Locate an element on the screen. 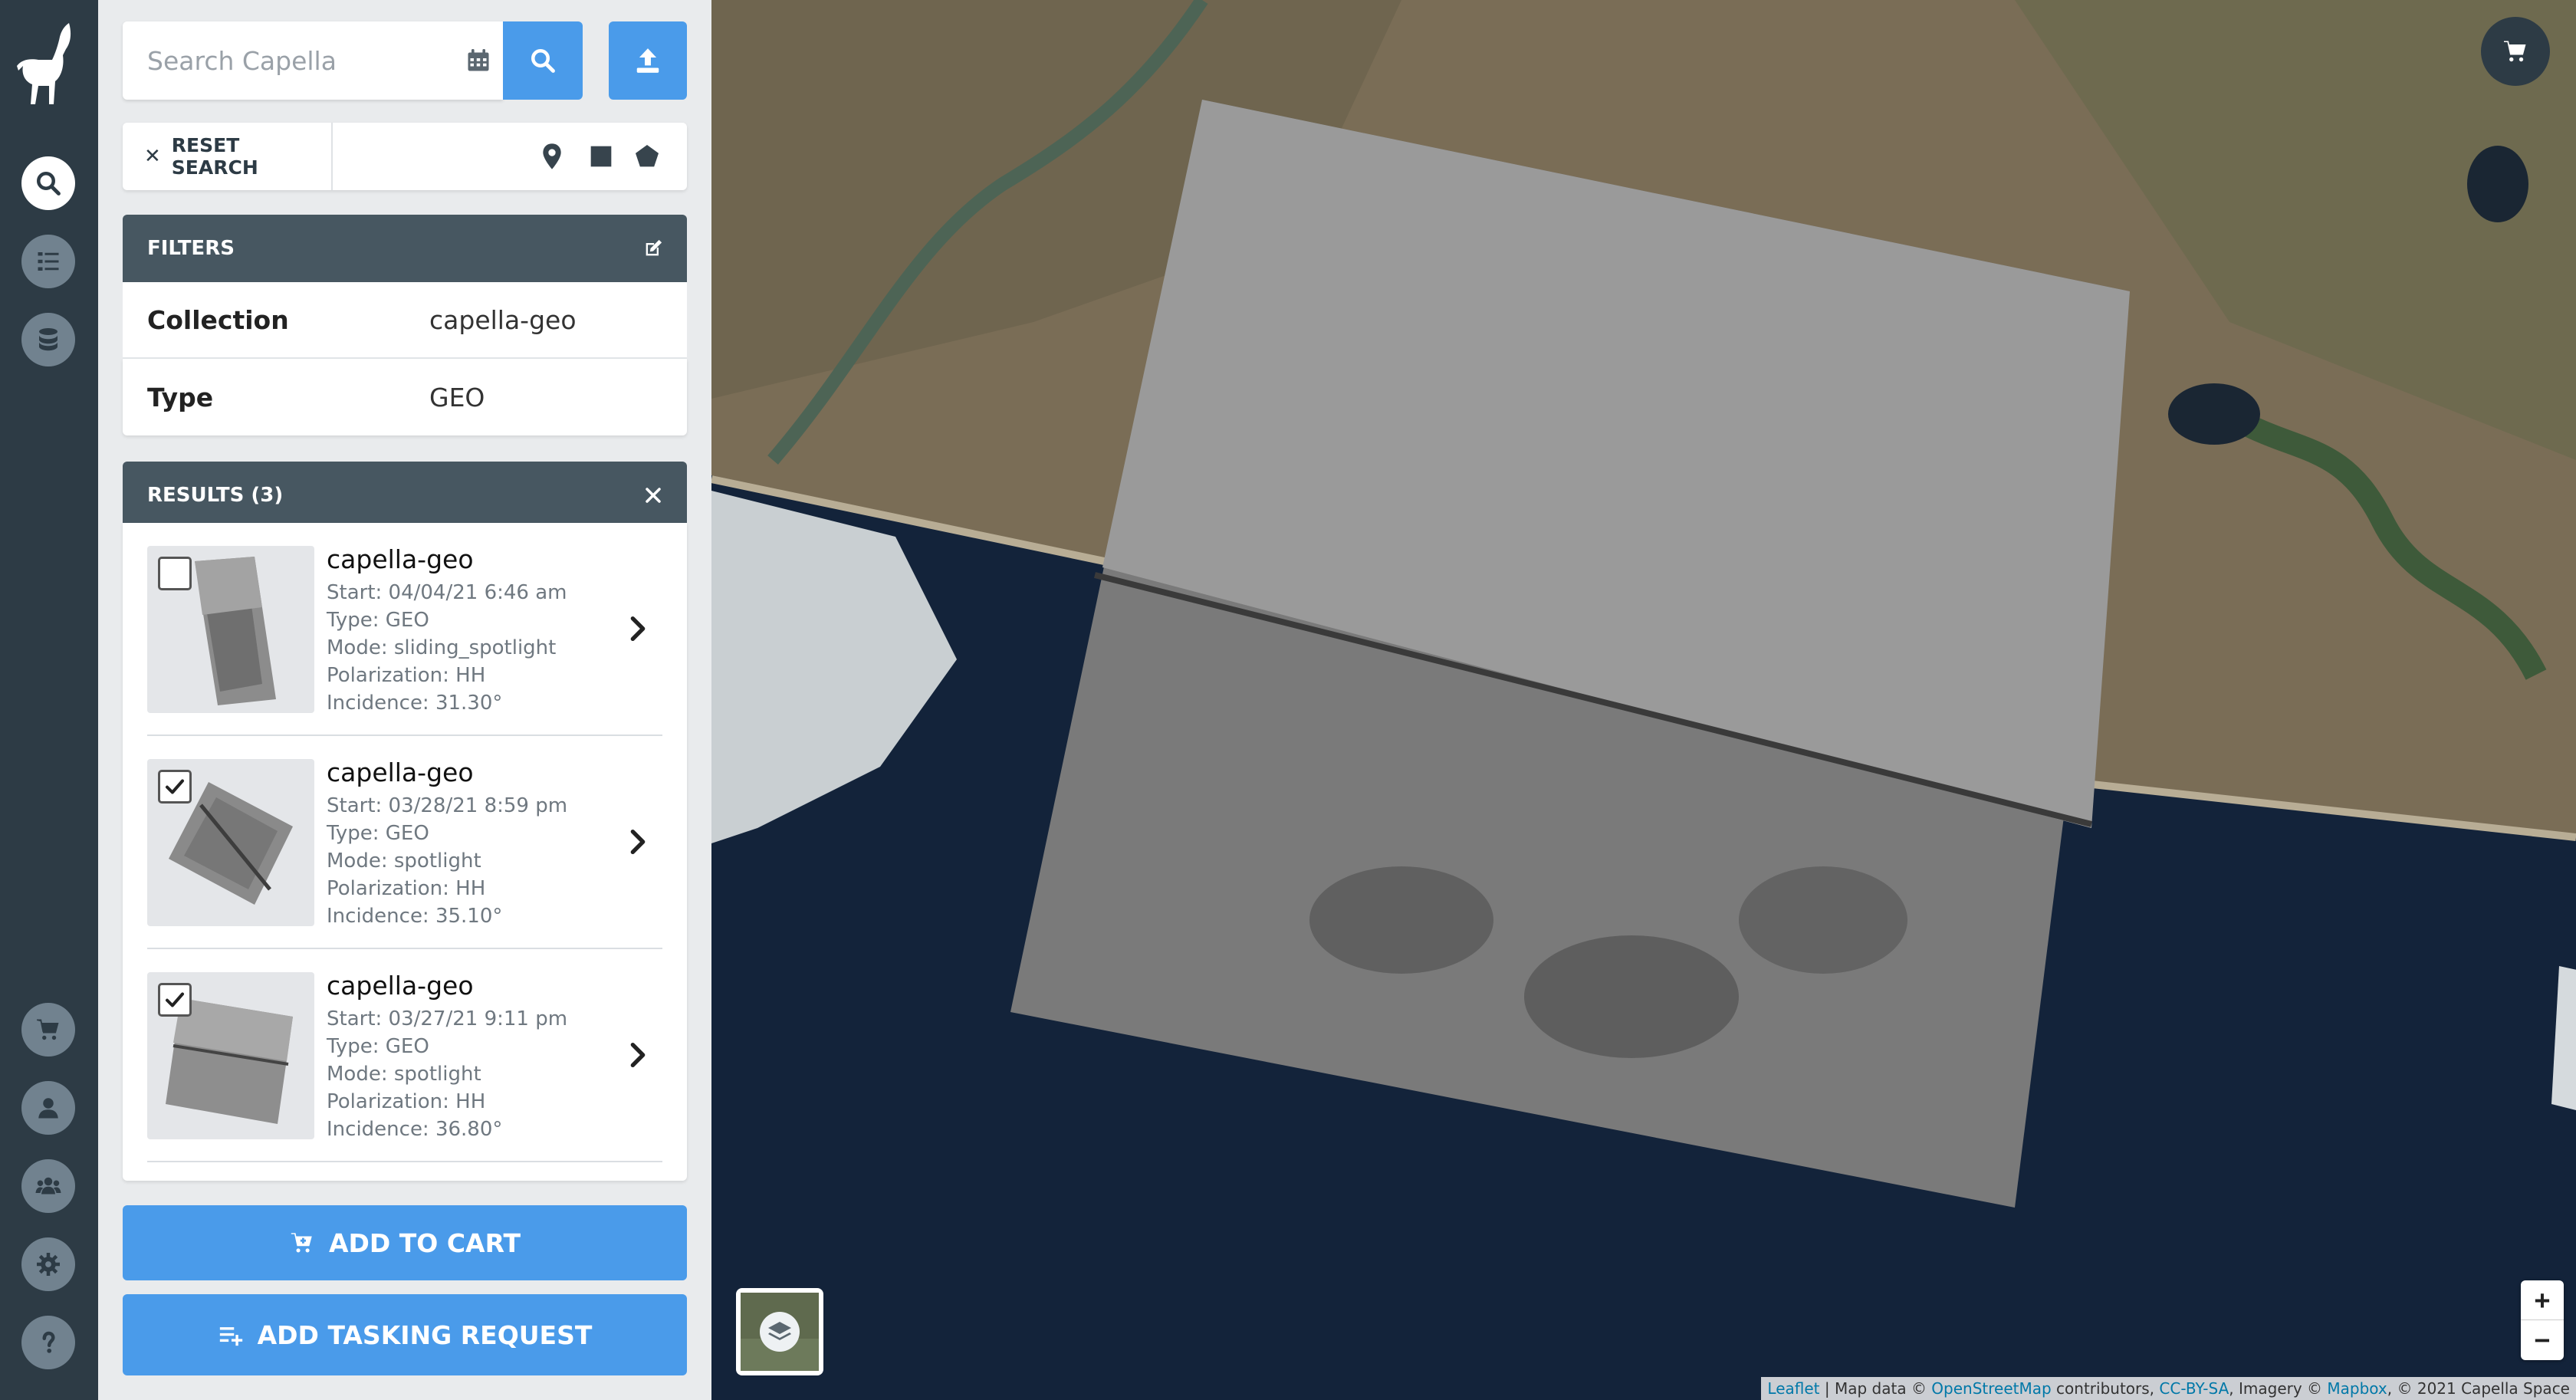 The image size is (2576, 1400). close-icon is located at coordinates (654, 496).